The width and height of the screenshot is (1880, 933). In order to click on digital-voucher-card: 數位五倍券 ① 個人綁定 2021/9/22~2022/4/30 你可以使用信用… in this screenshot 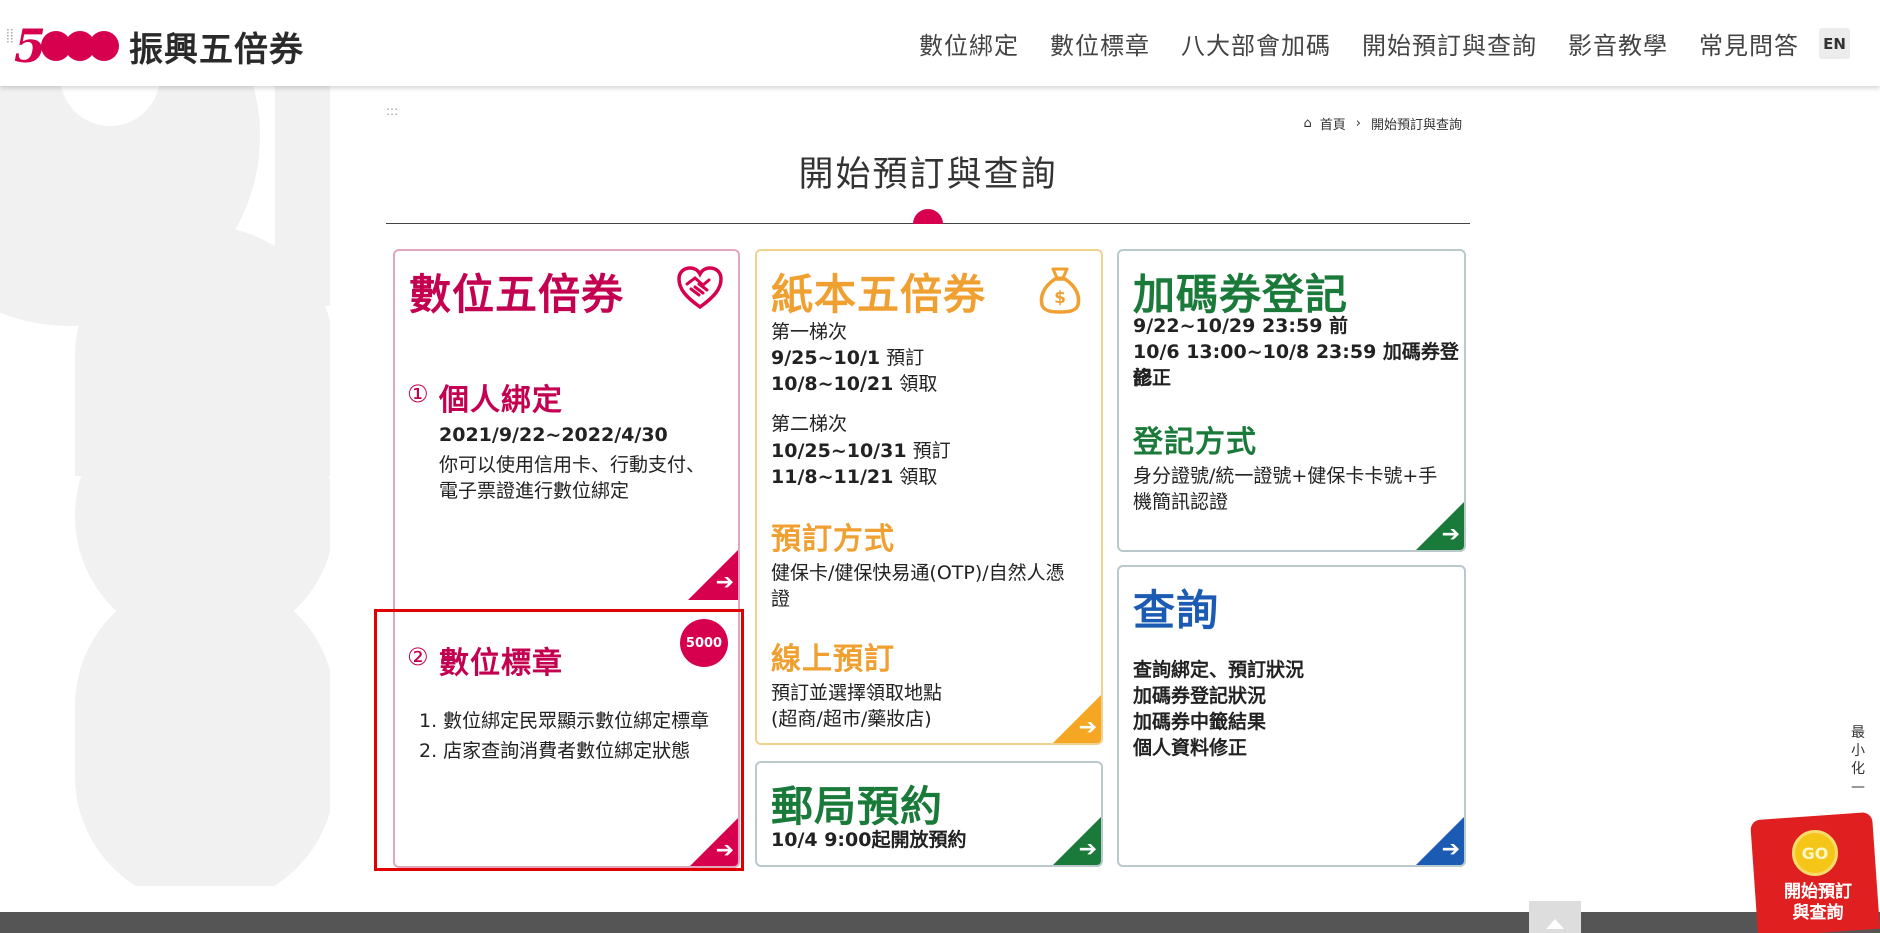, I will do `click(566, 558)`.